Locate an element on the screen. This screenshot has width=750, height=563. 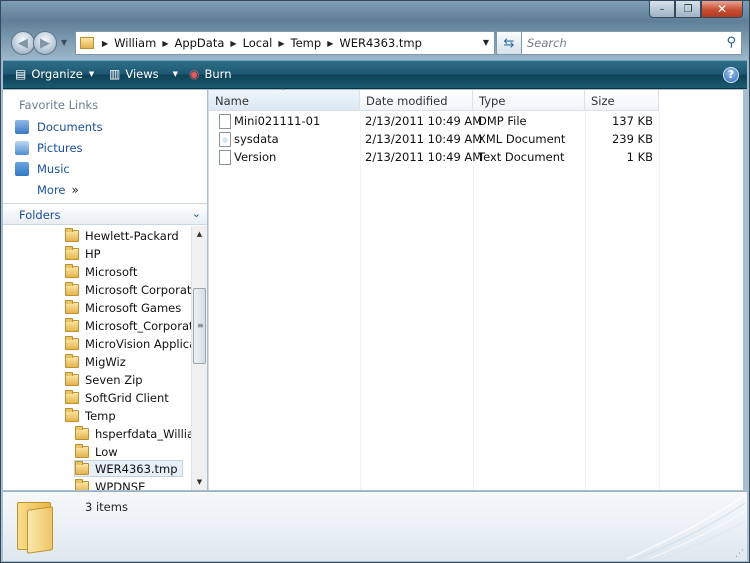
file-name: Version is located at coordinates (255, 157).